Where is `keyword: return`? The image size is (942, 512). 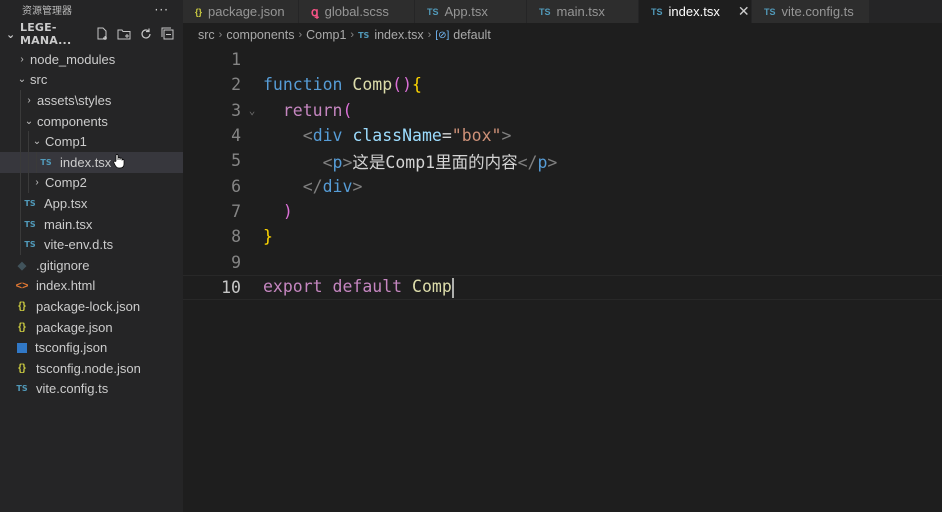 keyword: return is located at coordinates (312, 110).